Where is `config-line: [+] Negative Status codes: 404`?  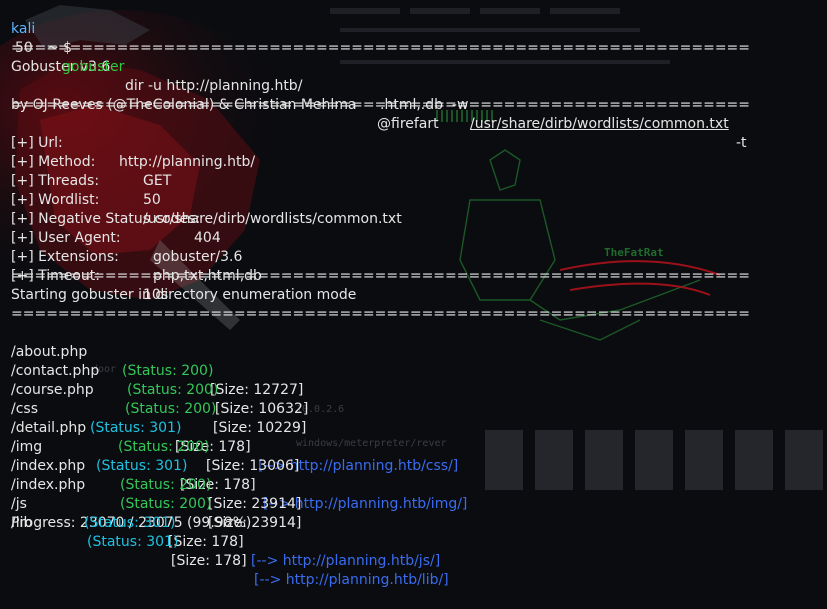
config-line: [+] Negative Status codes: 404 is located at coordinates (417, 218).